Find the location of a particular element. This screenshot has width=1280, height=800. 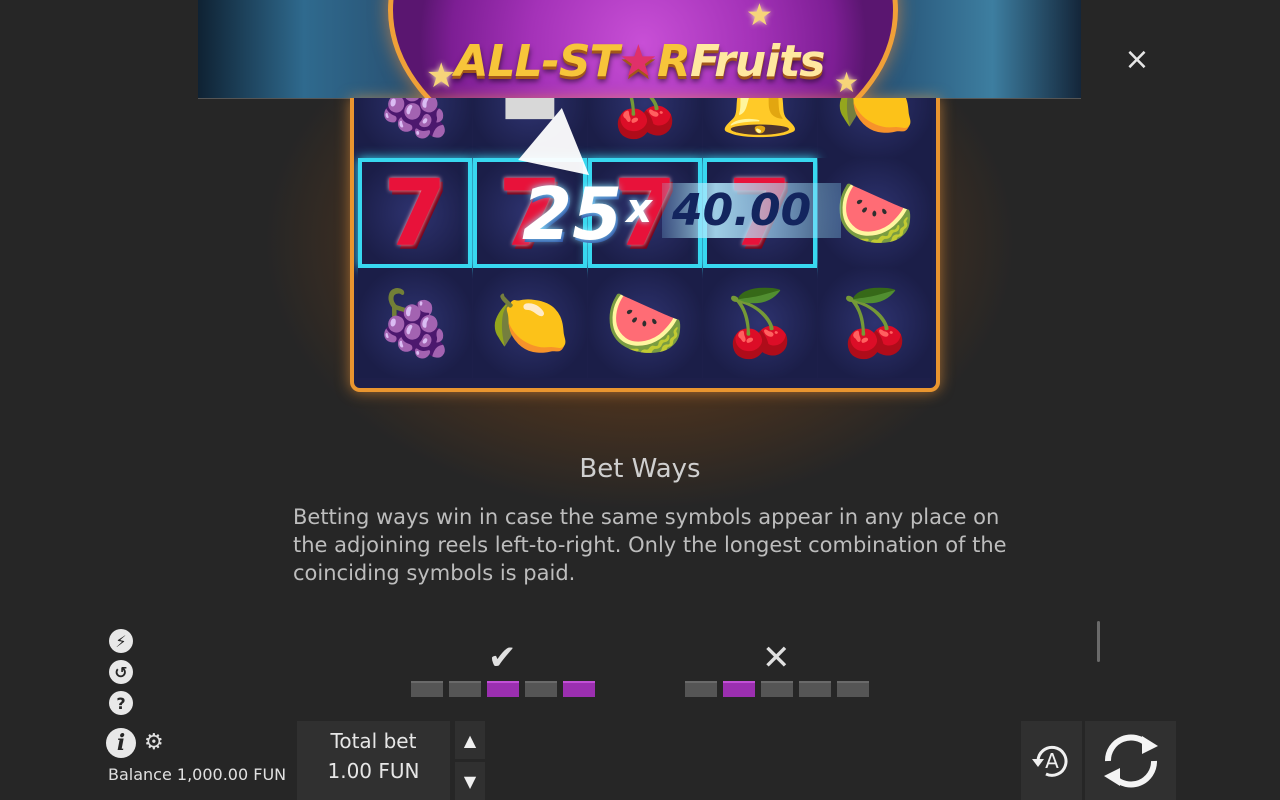

close-icon: × is located at coordinates (1137, 59).